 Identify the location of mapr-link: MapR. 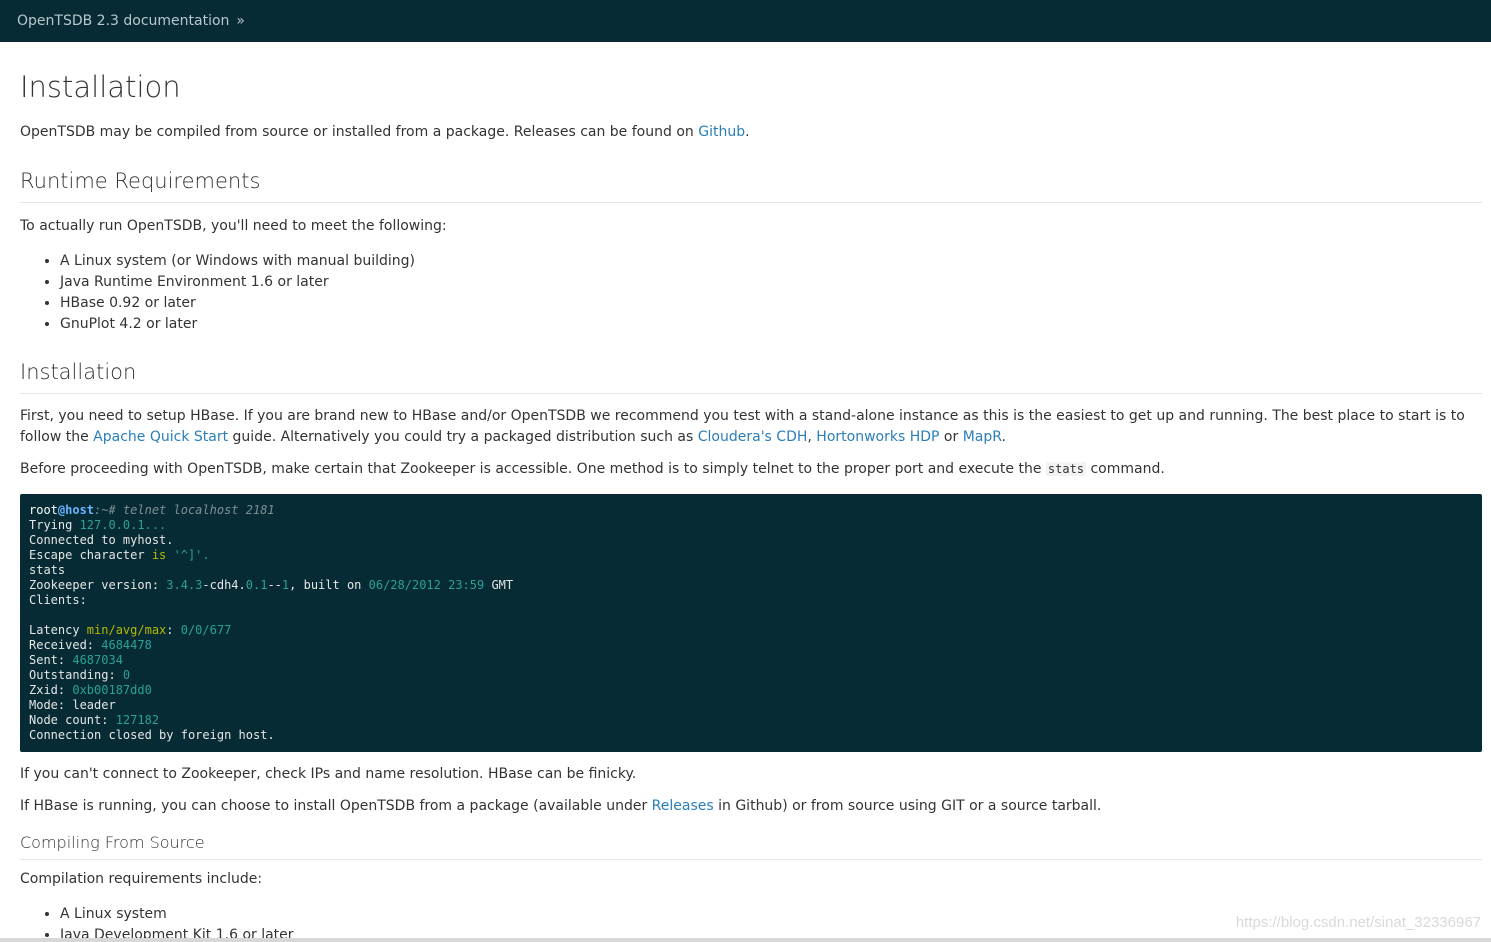
(982, 437).